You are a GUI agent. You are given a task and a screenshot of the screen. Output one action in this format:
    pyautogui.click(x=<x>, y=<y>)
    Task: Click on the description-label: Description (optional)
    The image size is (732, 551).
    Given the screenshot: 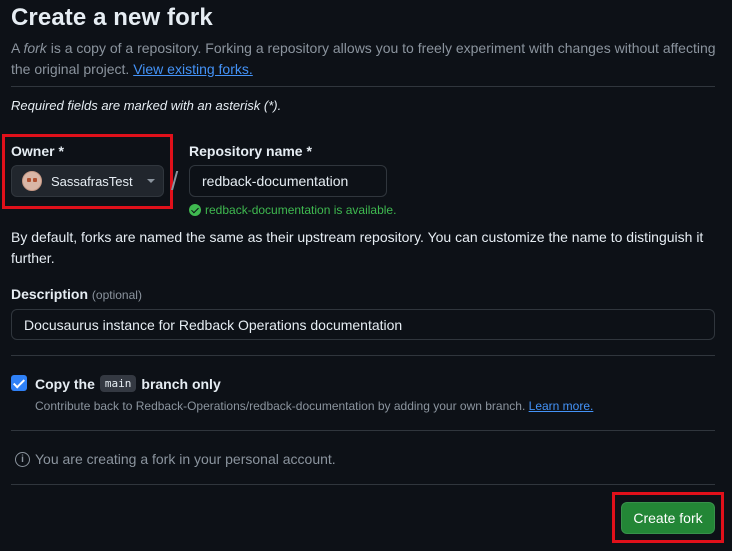 What is the action you would take?
    pyautogui.click(x=76, y=294)
    